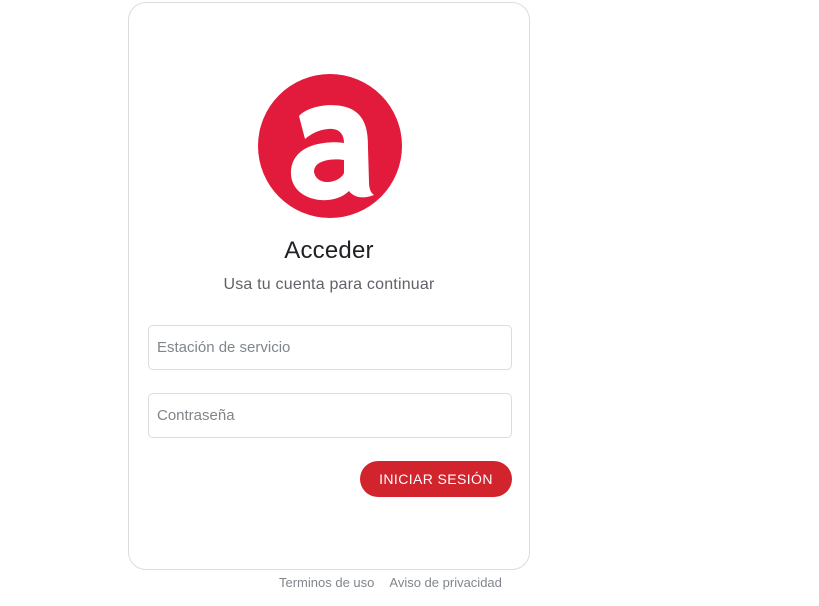 Image resolution: width=819 pixels, height=606 pixels. Describe the element at coordinates (436, 479) in the screenshot. I see `login-button: INICIAR SESIÓN` at that location.